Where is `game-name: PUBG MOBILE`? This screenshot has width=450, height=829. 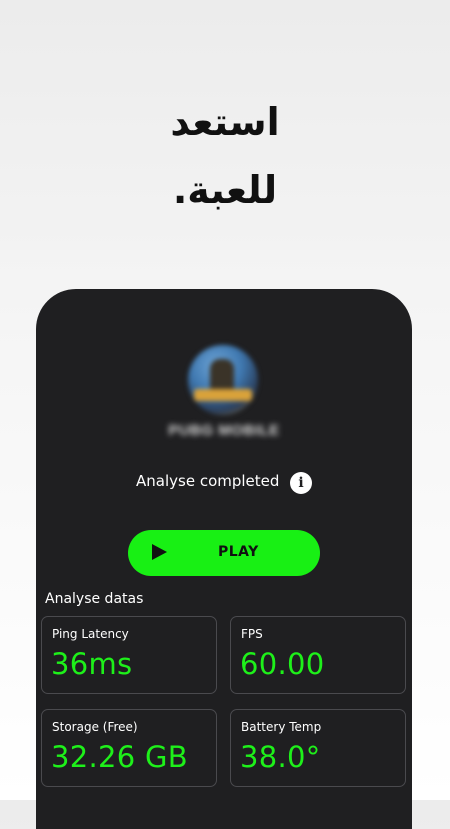
game-name: PUBG MOBILE is located at coordinates (224, 430).